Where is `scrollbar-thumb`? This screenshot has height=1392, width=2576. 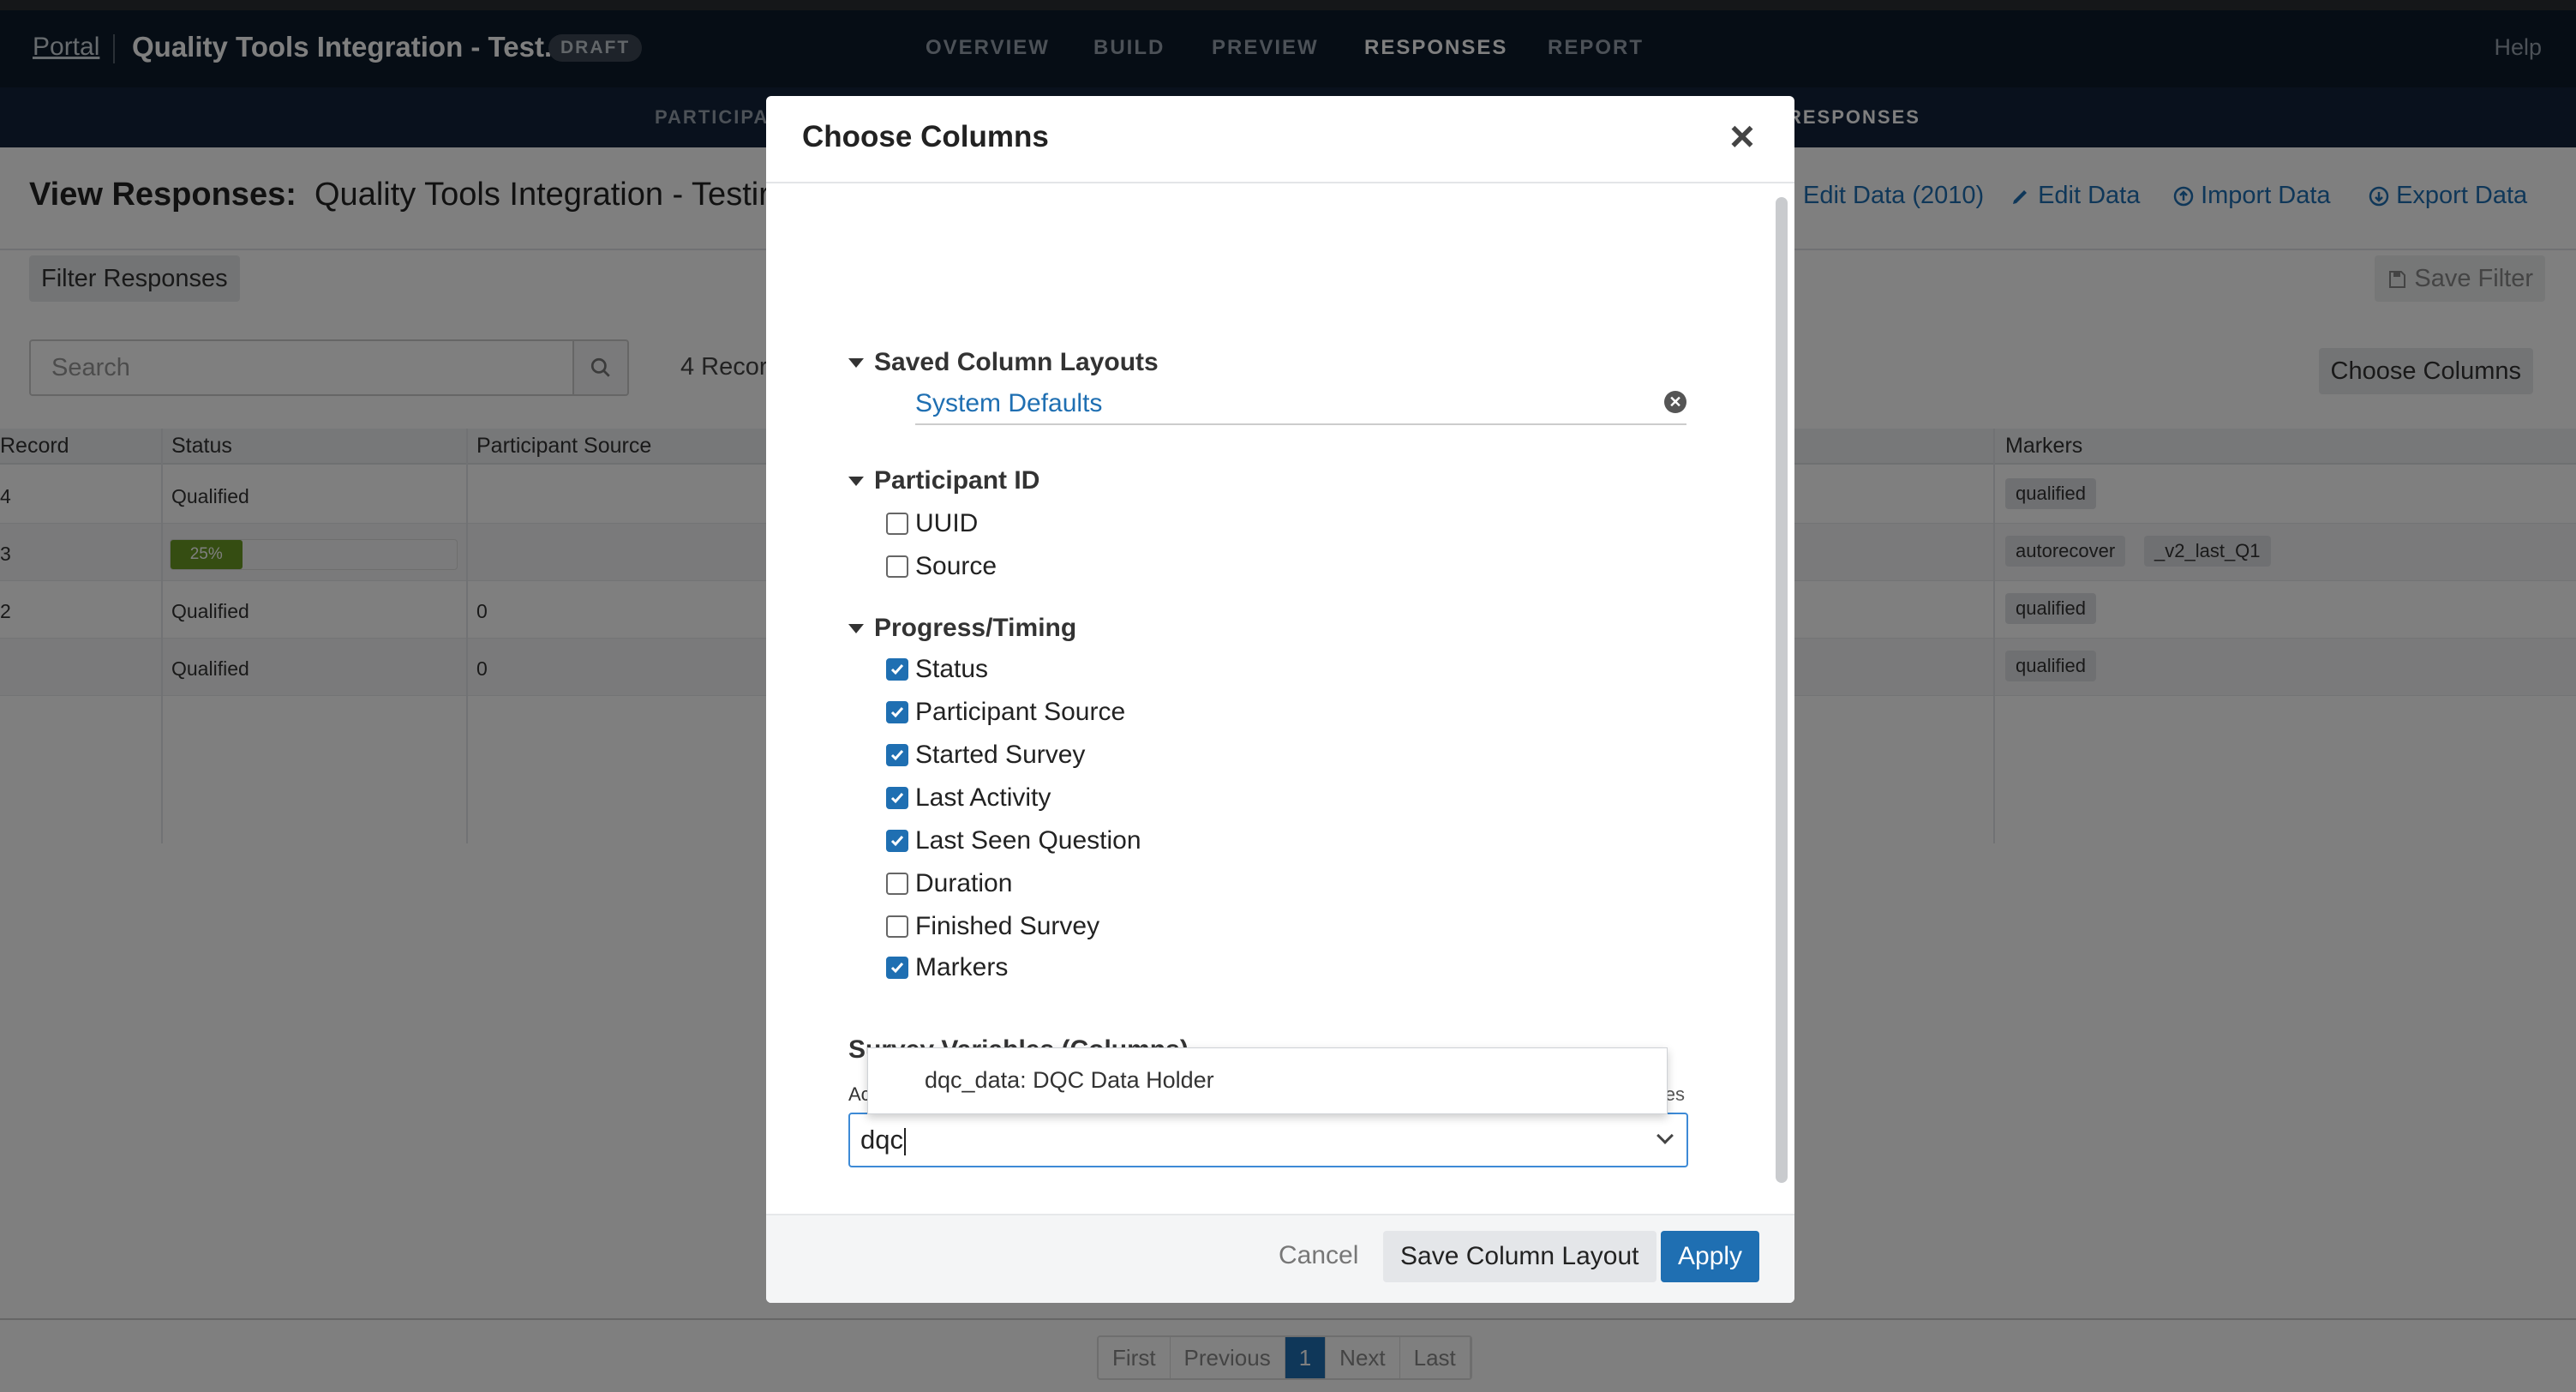 scrollbar-thumb is located at coordinates (1782, 690).